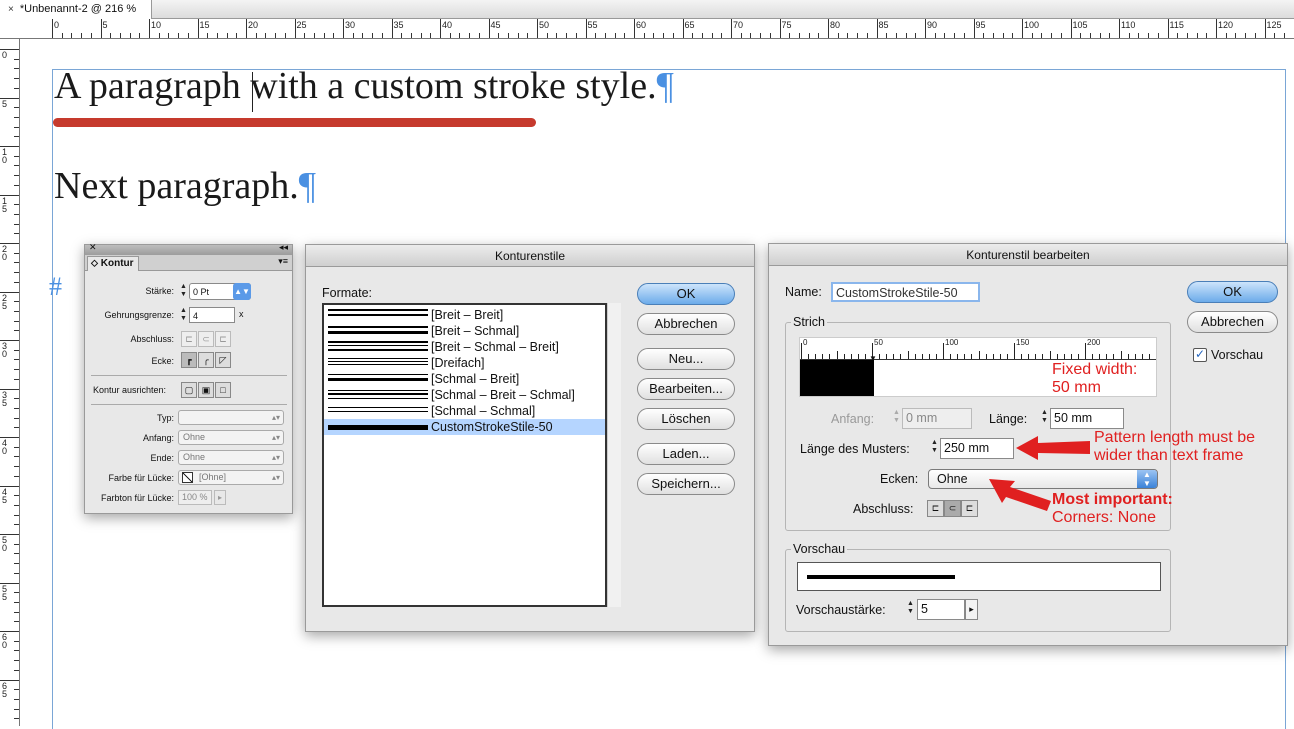 This screenshot has width=1294, height=729. Describe the element at coordinates (464, 315) in the screenshot. I see `style-list-item: [Breit – Breit]` at that location.